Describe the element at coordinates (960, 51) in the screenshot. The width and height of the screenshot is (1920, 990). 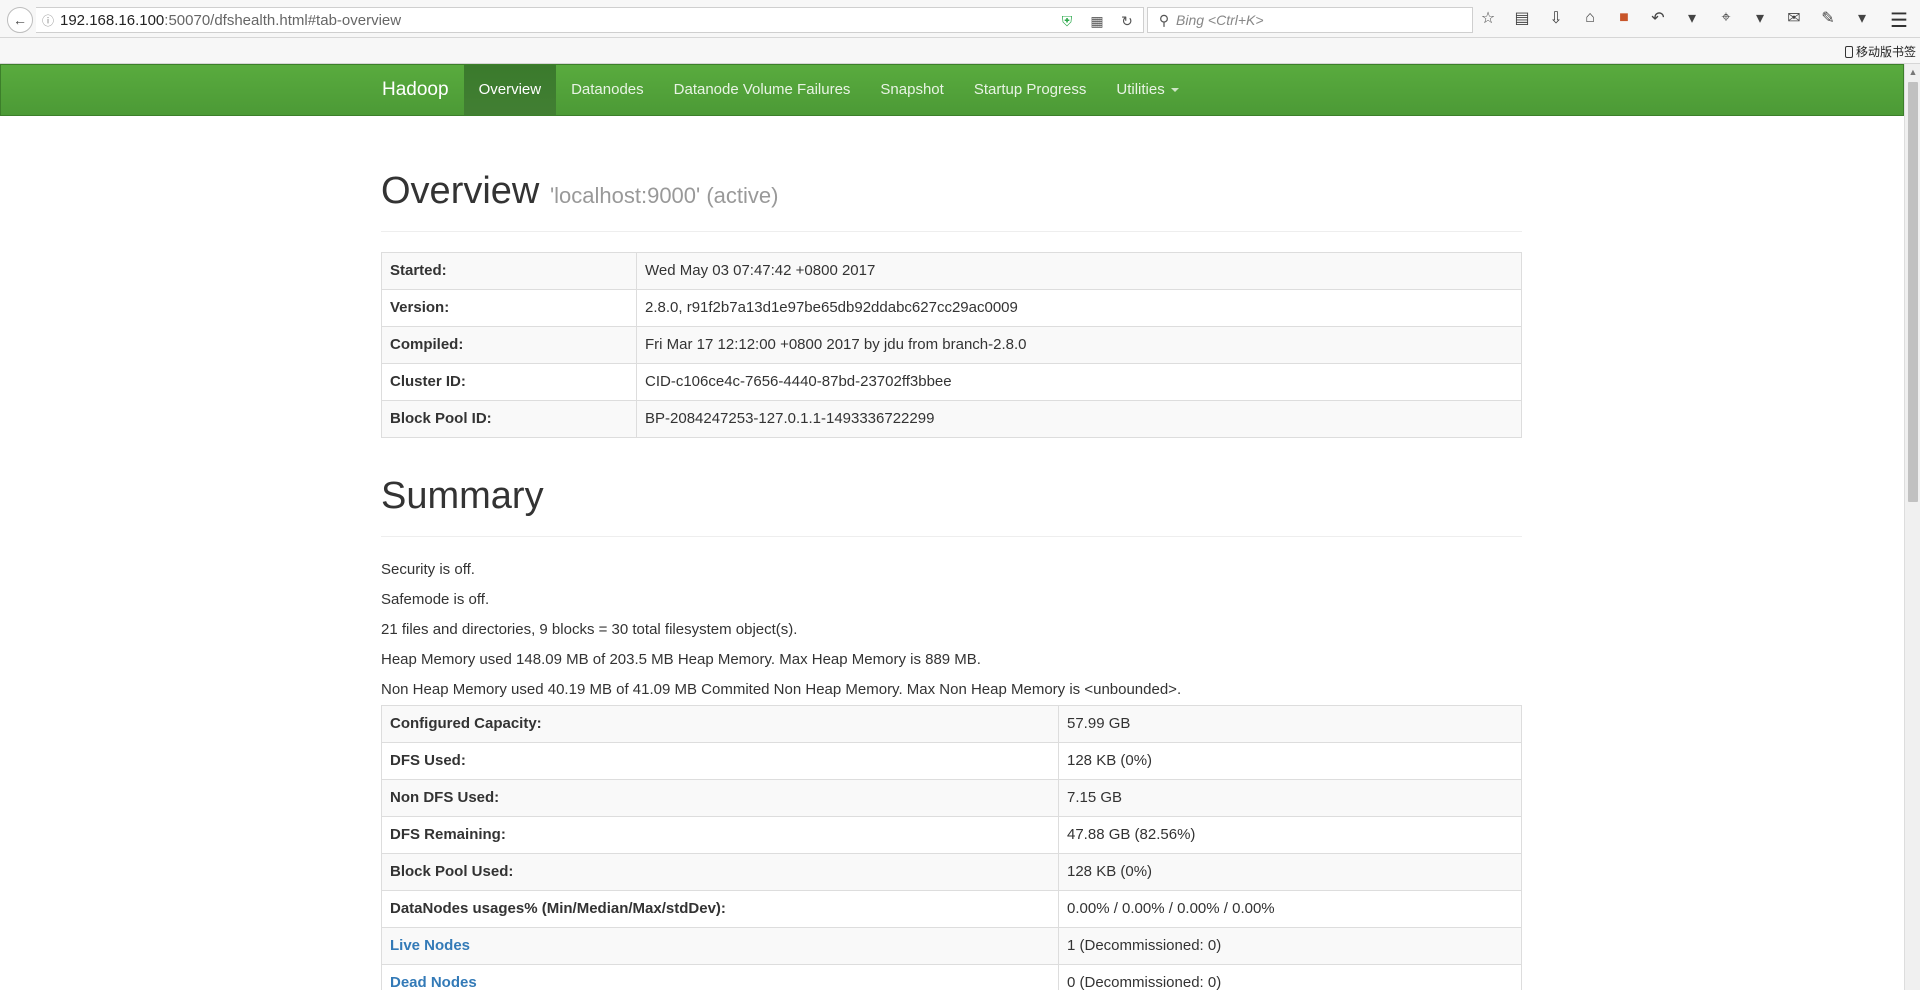
I see `bookmarks-bar: 移动版书签` at that location.